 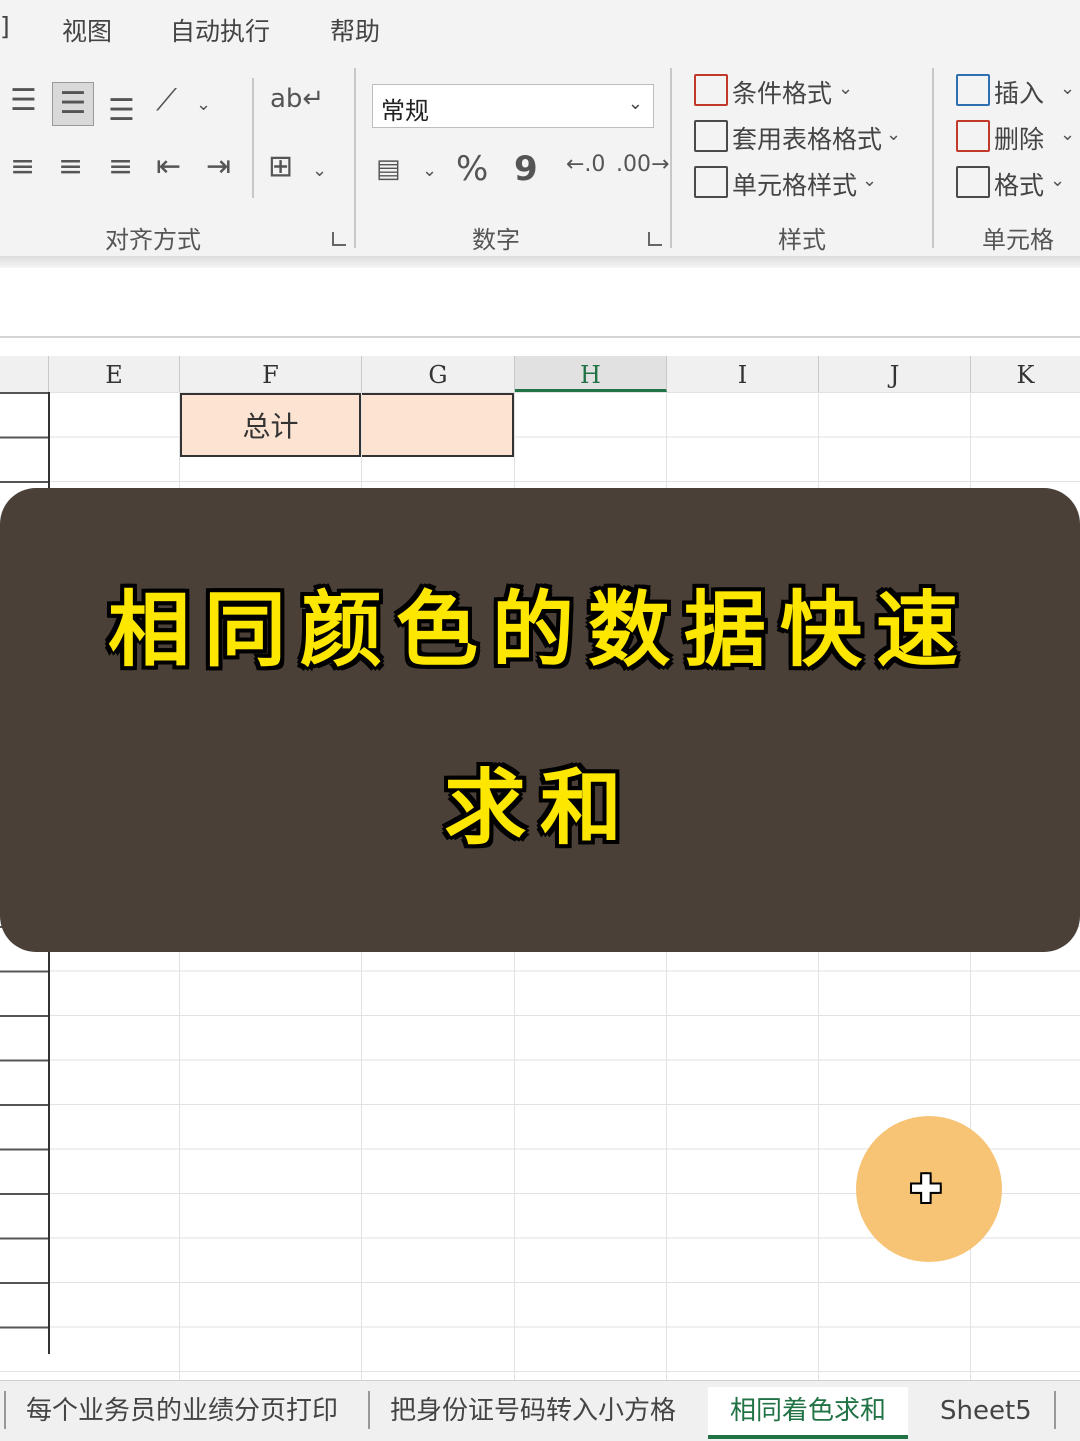 I want to click on cell-cursor-icon: ✚, so click(x=926, y=1189).